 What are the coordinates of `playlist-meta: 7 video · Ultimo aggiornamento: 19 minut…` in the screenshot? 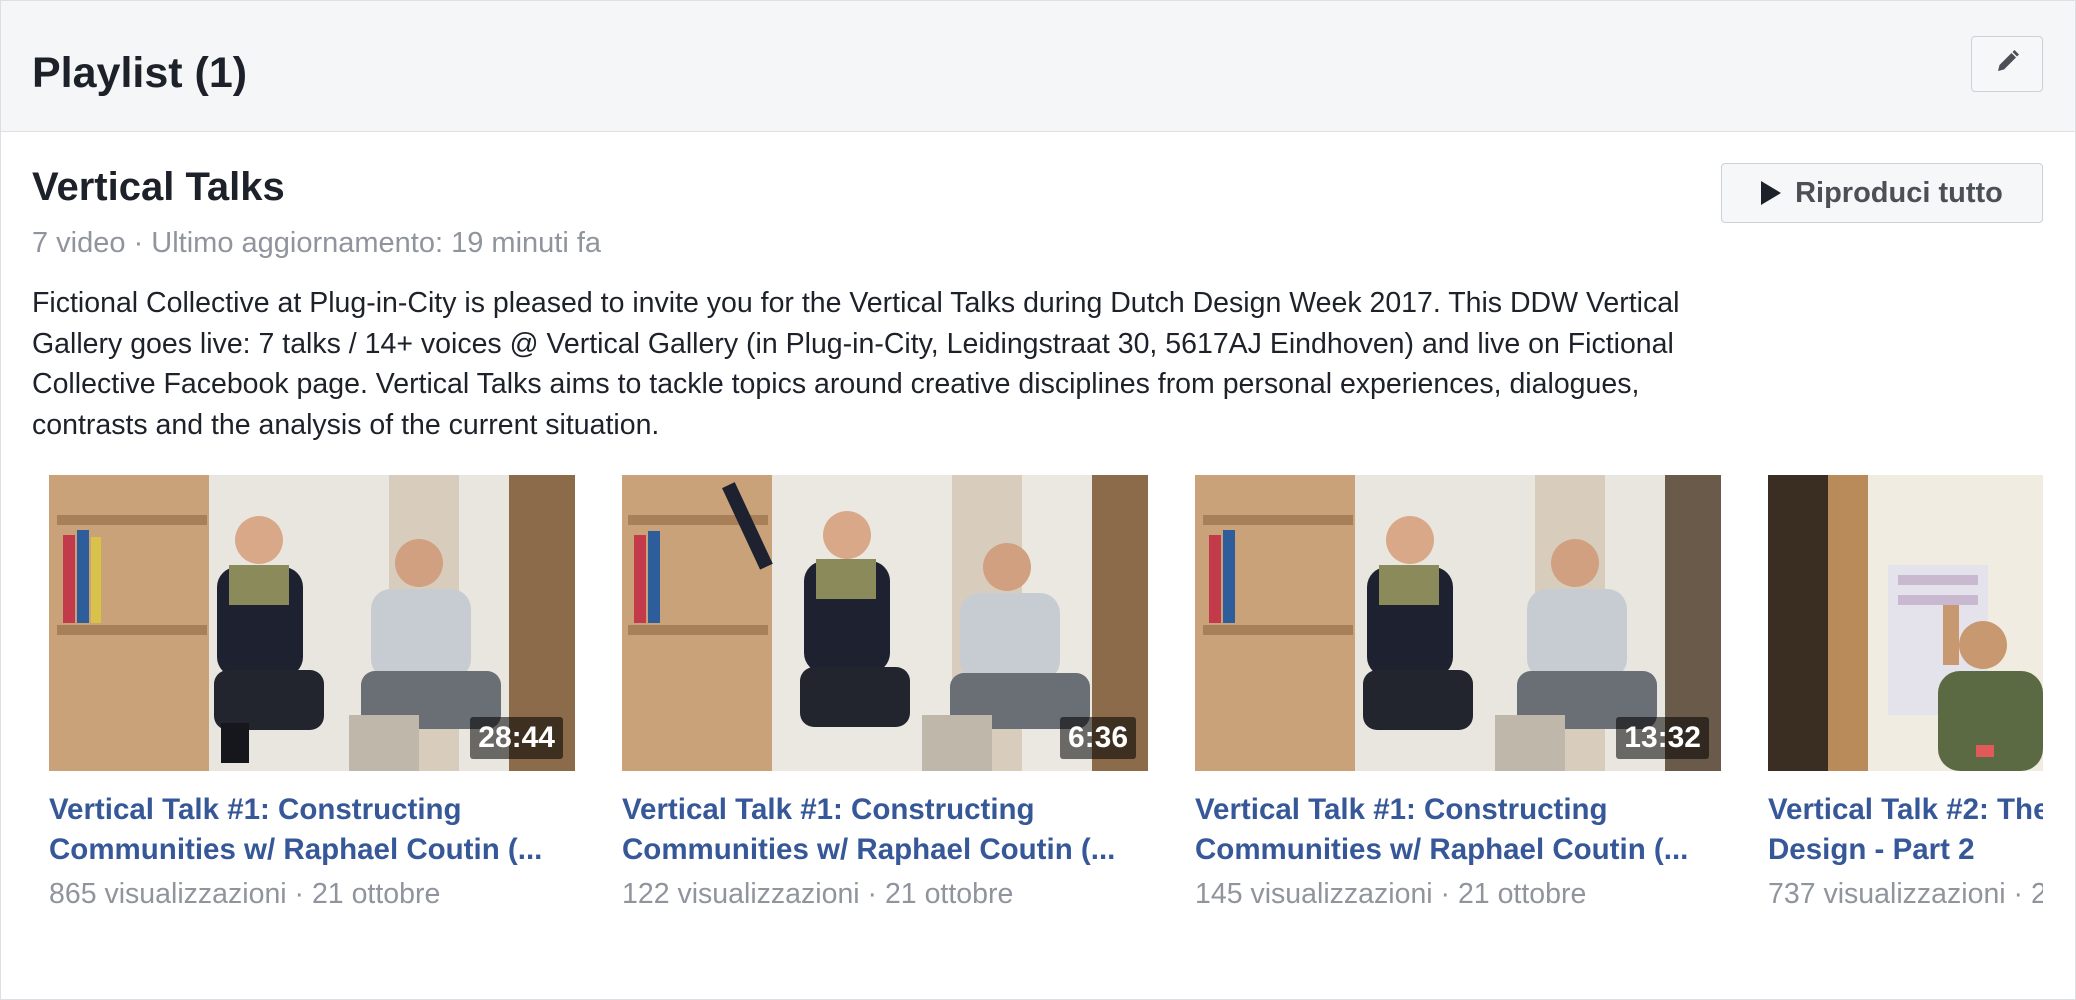 It's located at (317, 243).